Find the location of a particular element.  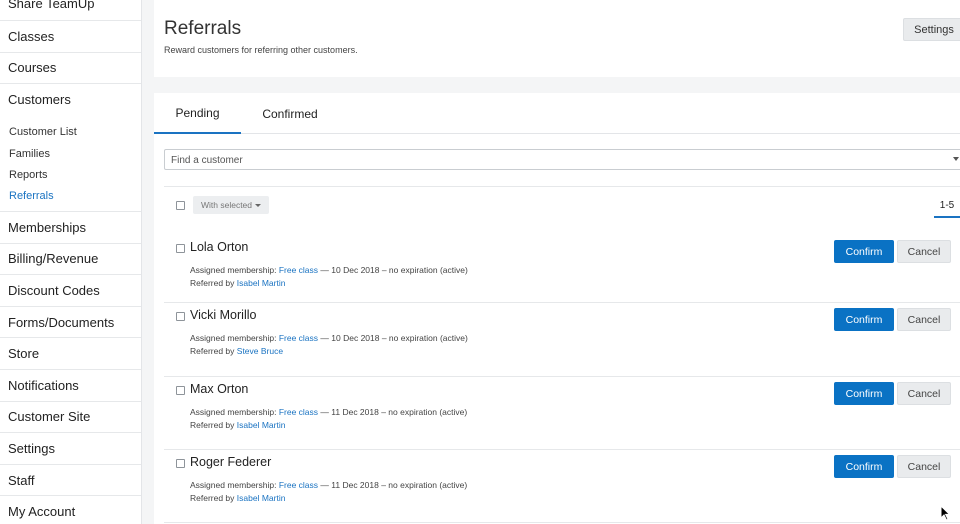

referred-by: Referred by Steve Bruce is located at coordinates (236, 351).